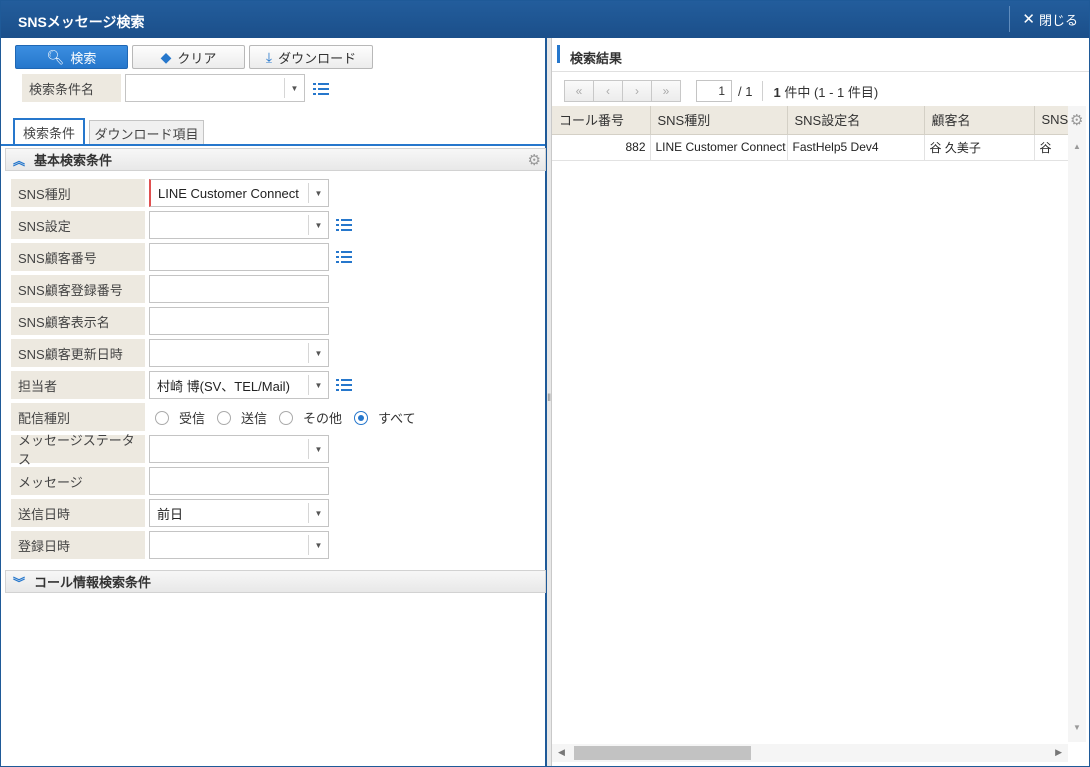 The width and height of the screenshot is (1090, 767). What do you see at coordinates (1077, 424) in the screenshot?
I see `vertical-scrollbar: ⚙ ▲ ▼` at bounding box center [1077, 424].